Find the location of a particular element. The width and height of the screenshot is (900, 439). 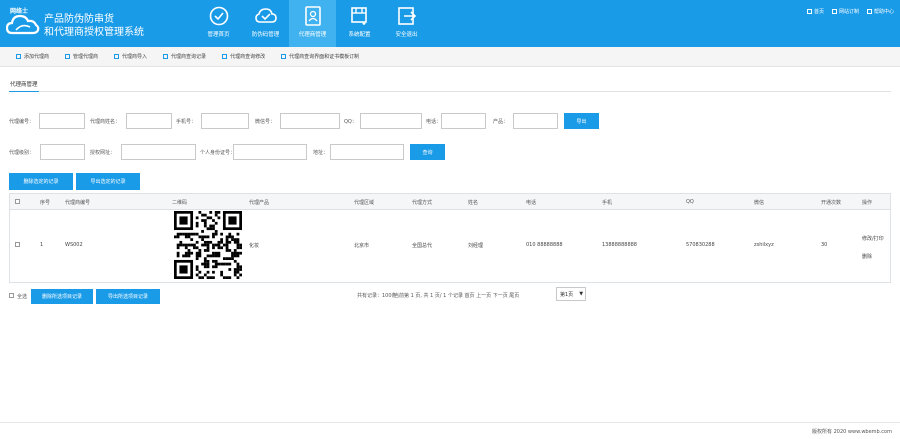

brand-line-2: 和代理商授权管理系统 is located at coordinates (94, 32).